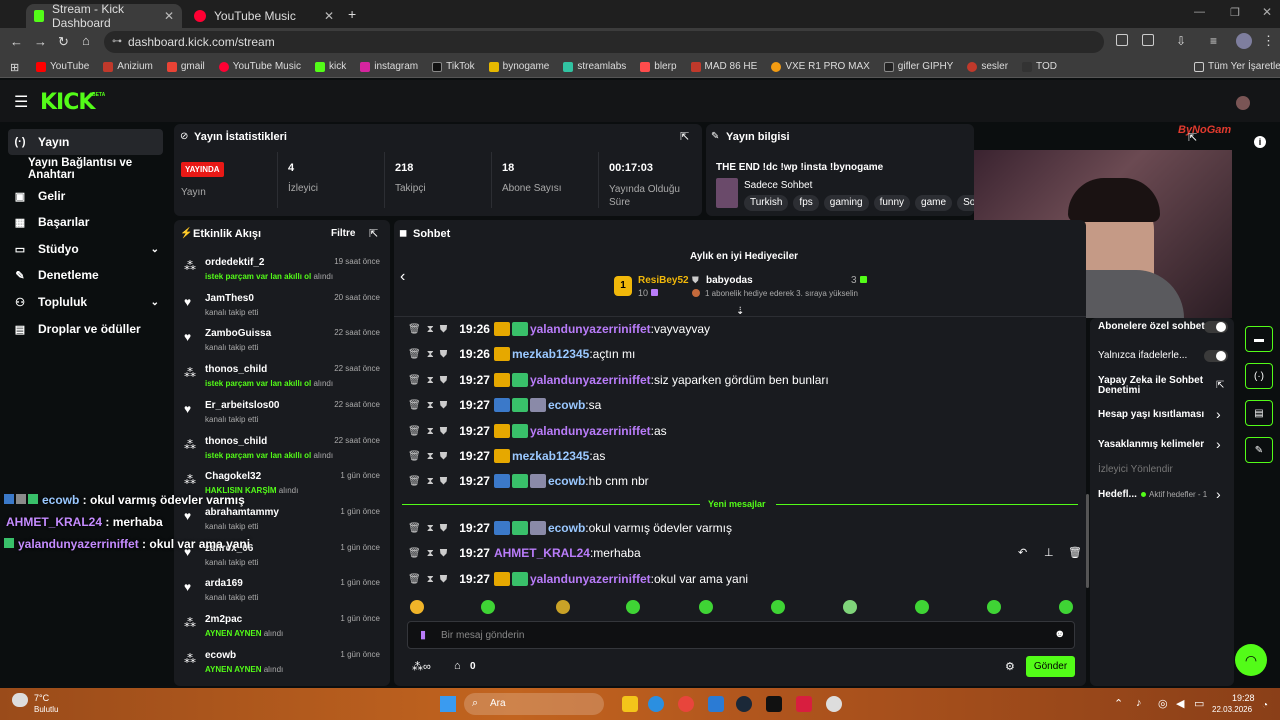 Image resolution: width=1280 pixels, height=720 pixels. What do you see at coordinates (965, 203) in the screenshot?
I see `tag: Soh` at bounding box center [965, 203].